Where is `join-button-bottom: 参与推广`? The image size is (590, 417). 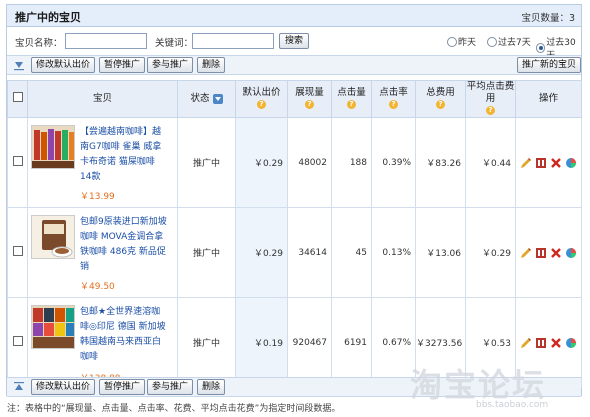 join-button-bottom: 参与推广 is located at coordinates (170, 387).